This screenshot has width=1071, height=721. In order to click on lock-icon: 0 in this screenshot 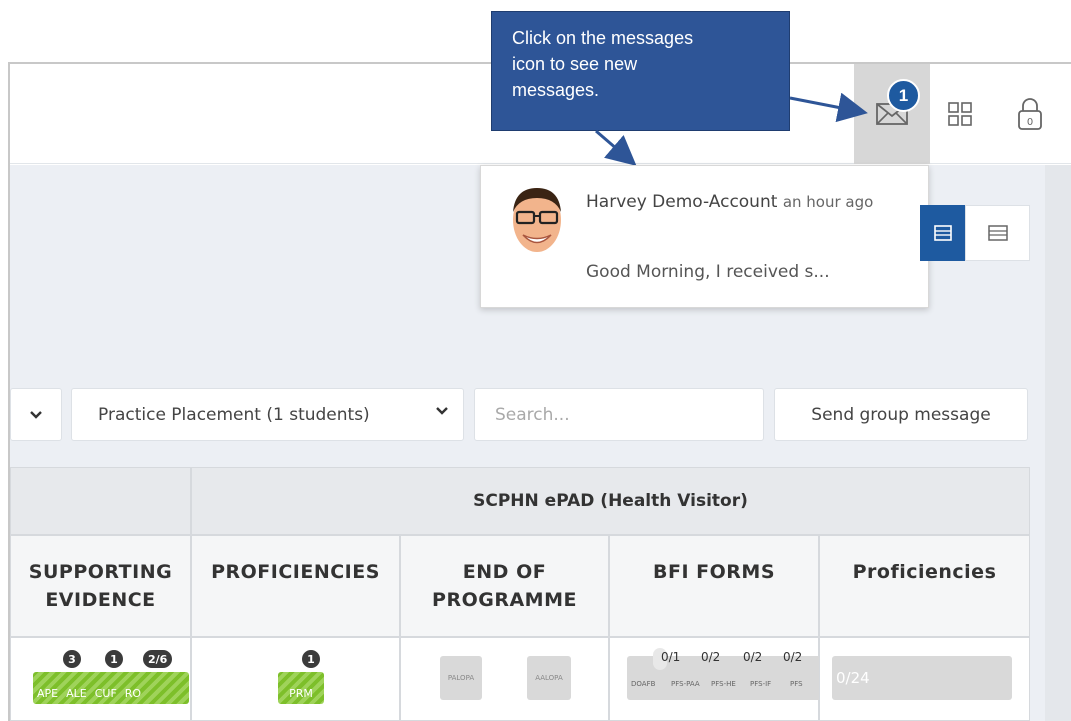, I will do `click(1030, 114)`.